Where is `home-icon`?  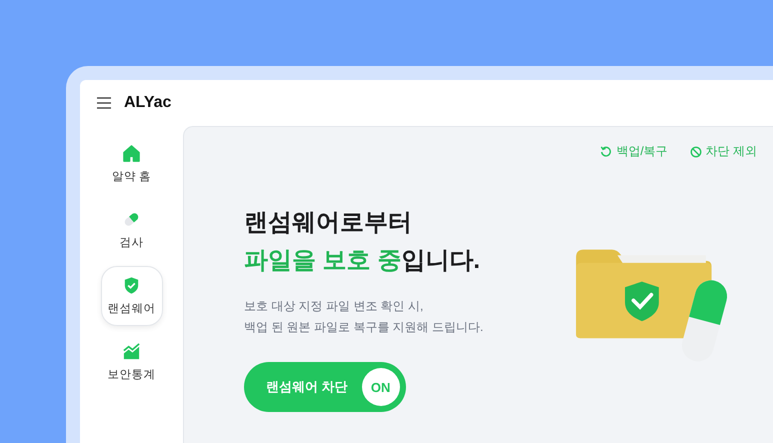 home-icon is located at coordinates (131, 153).